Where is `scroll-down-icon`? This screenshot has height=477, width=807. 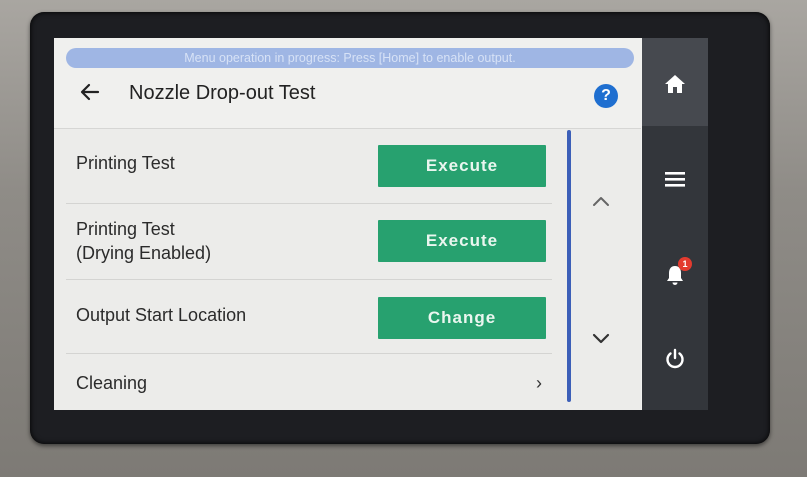
scroll-down-icon is located at coordinates (601, 339).